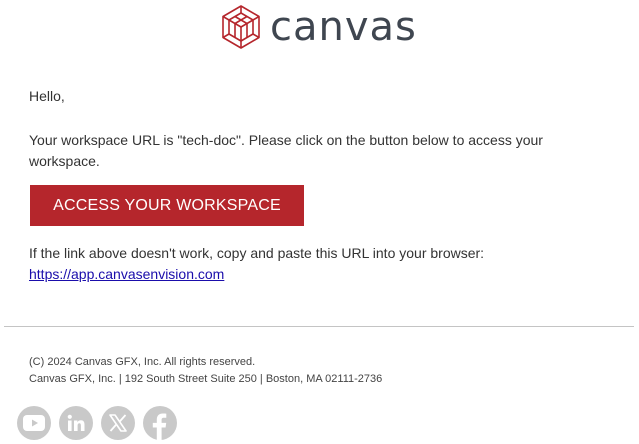 The width and height of the screenshot is (639, 444). What do you see at coordinates (319, 326) in the screenshot?
I see `footer-divider` at bounding box center [319, 326].